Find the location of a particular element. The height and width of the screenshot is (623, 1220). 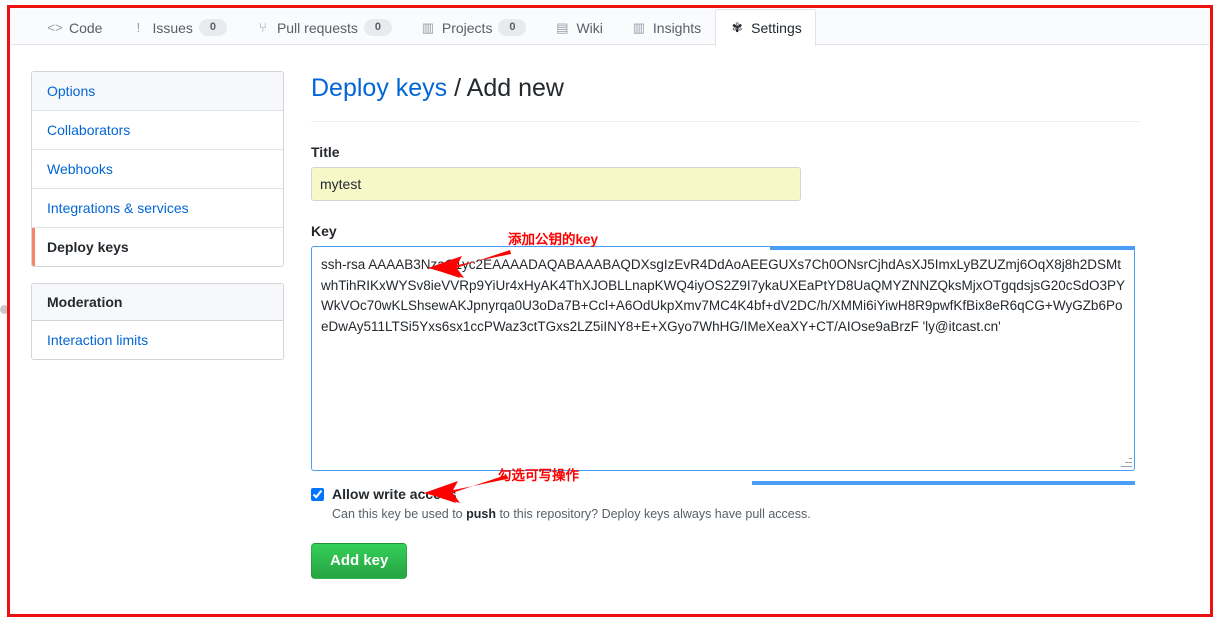

tab-label: Issues is located at coordinates (172, 27).